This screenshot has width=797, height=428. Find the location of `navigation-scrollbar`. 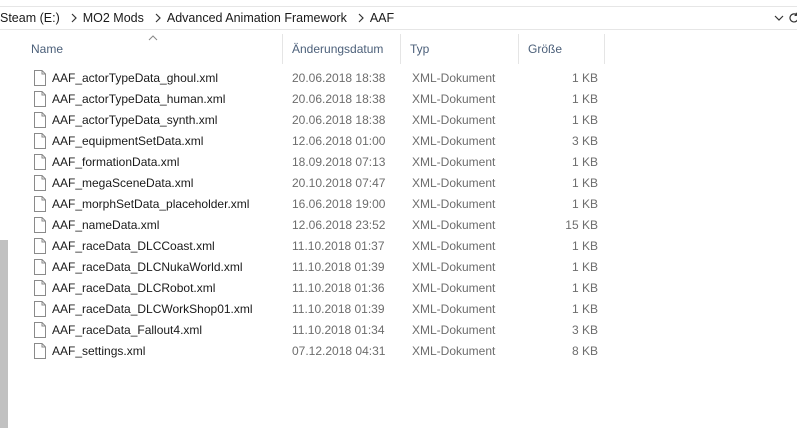

navigation-scrollbar is located at coordinates (4, 231).